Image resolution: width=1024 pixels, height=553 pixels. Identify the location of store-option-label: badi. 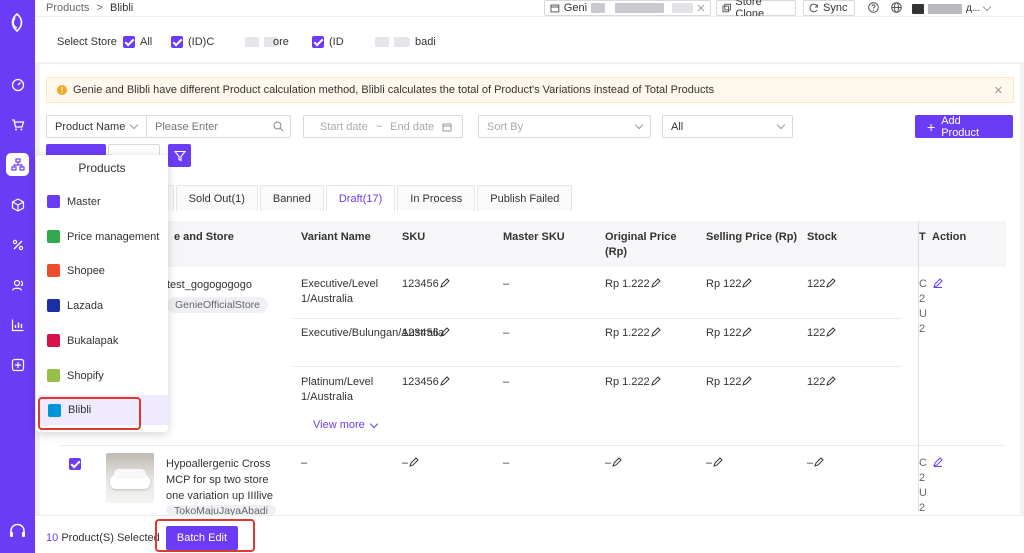
(425, 42).